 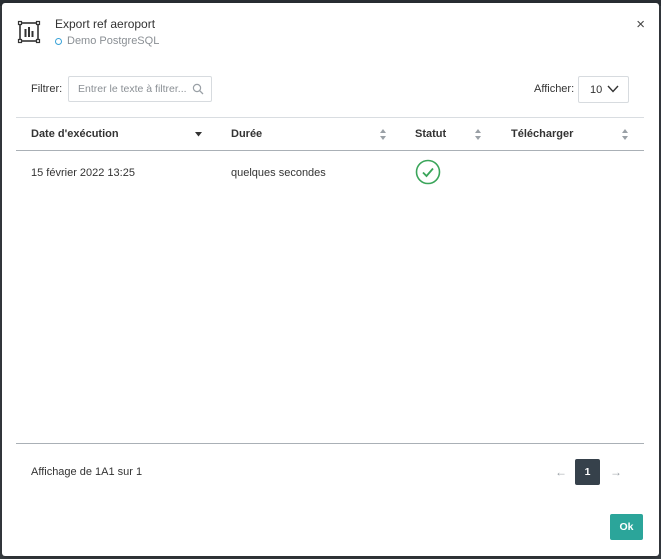 I want to click on page-size-value: 10, so click(x=596, y=90).